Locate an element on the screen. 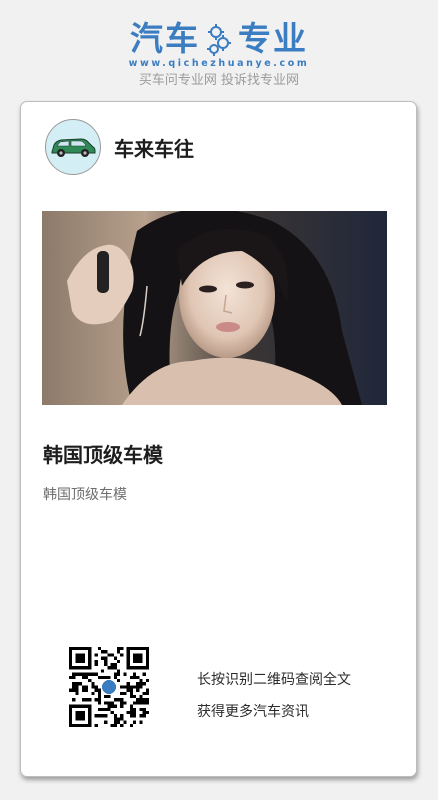 This screenshot has width=438, height=800. gear-icon is located at coordinates (219, 39).